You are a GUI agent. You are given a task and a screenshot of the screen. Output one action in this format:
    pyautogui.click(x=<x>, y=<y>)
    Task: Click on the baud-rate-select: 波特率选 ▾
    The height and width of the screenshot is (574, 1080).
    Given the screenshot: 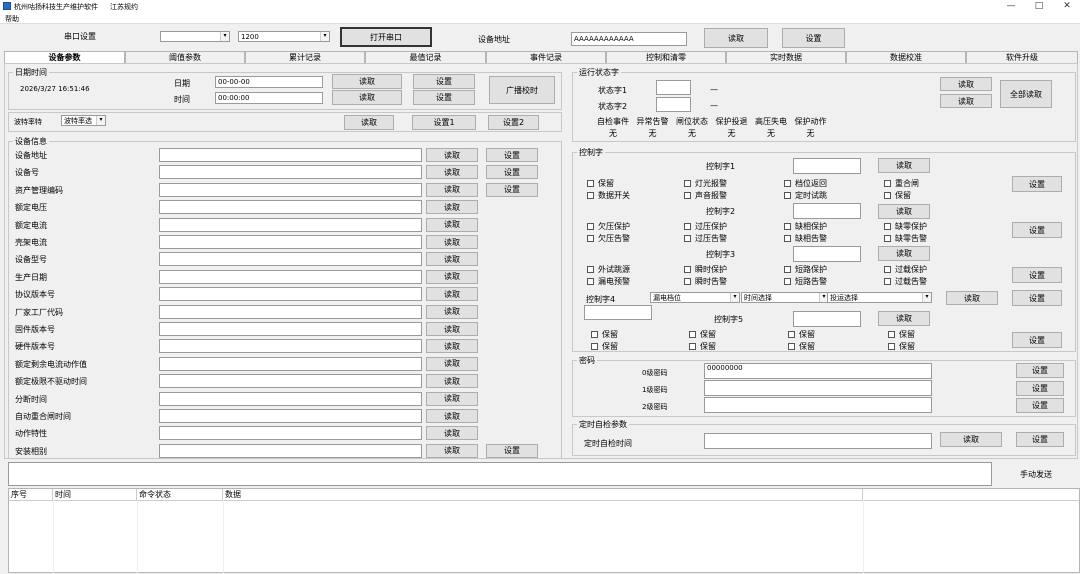 What is the action you would take?
    pyautogui.click(x=83, y=120)
    